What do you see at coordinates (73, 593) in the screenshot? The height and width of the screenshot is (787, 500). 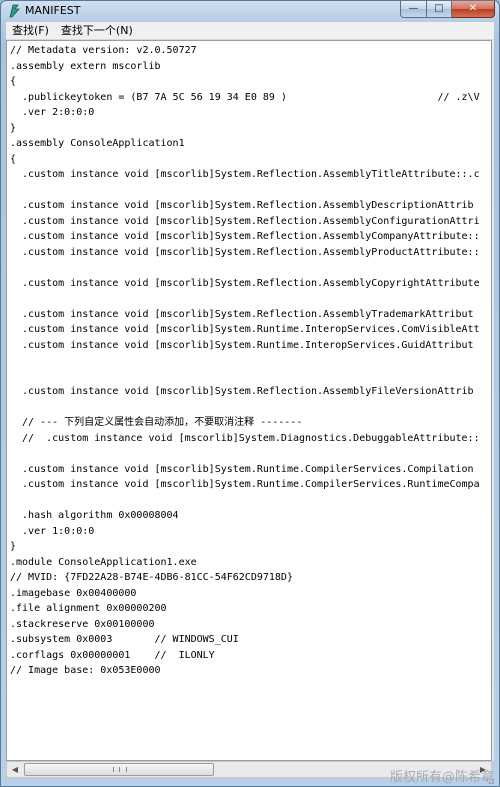 I see `code-line: .imagebase 0x00400000` at bounding box center [73, 593].